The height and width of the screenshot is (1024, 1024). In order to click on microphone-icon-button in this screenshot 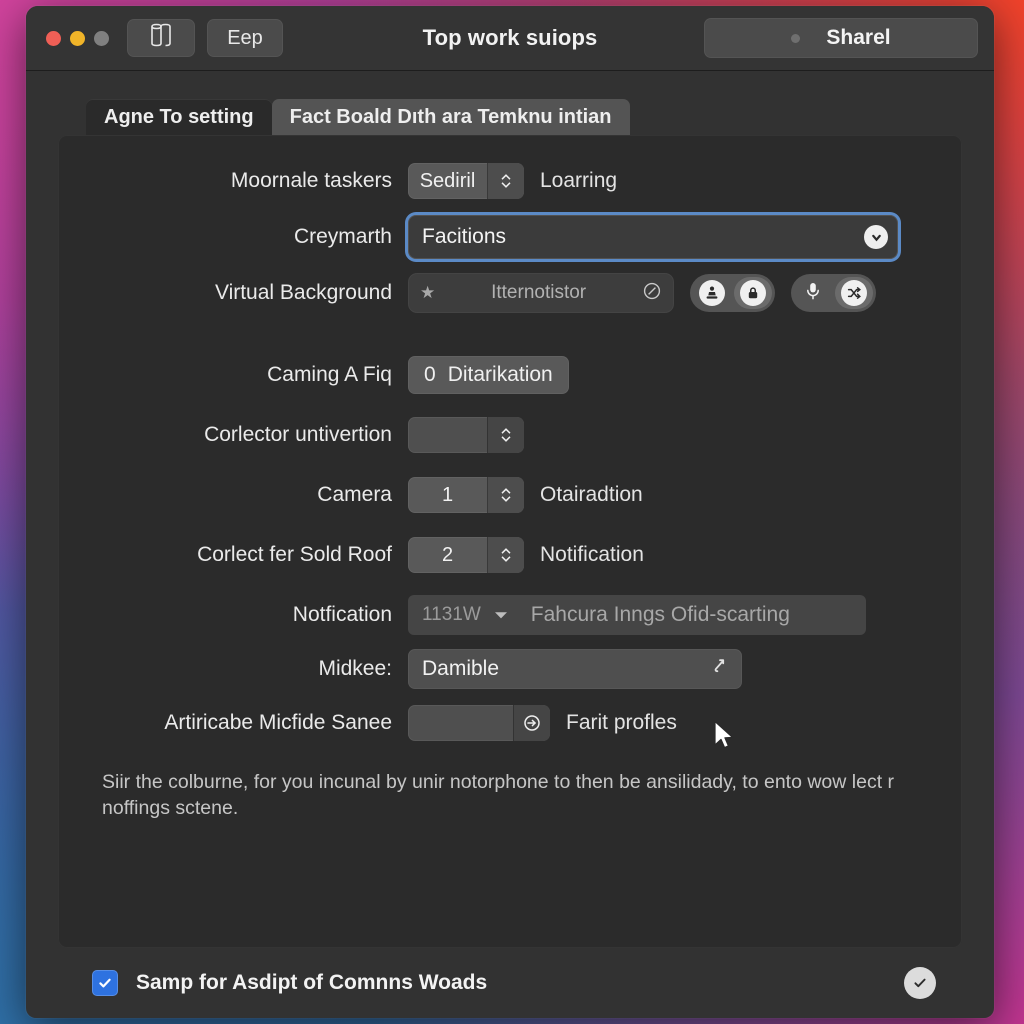, I will do `click(813, 293)`.